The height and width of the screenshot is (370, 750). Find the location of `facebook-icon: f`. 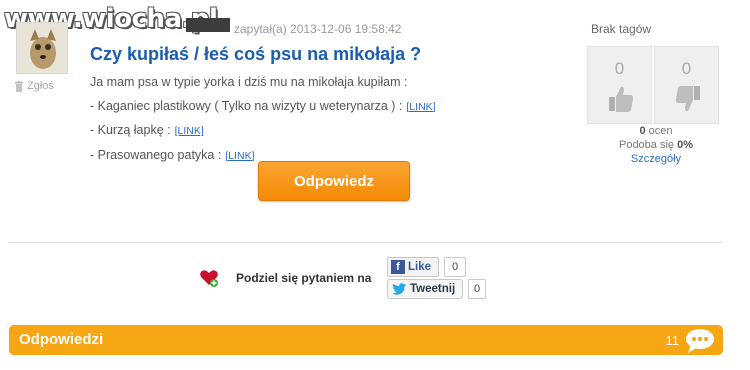

facebook-icon: f is located at coordinates (398, 267).